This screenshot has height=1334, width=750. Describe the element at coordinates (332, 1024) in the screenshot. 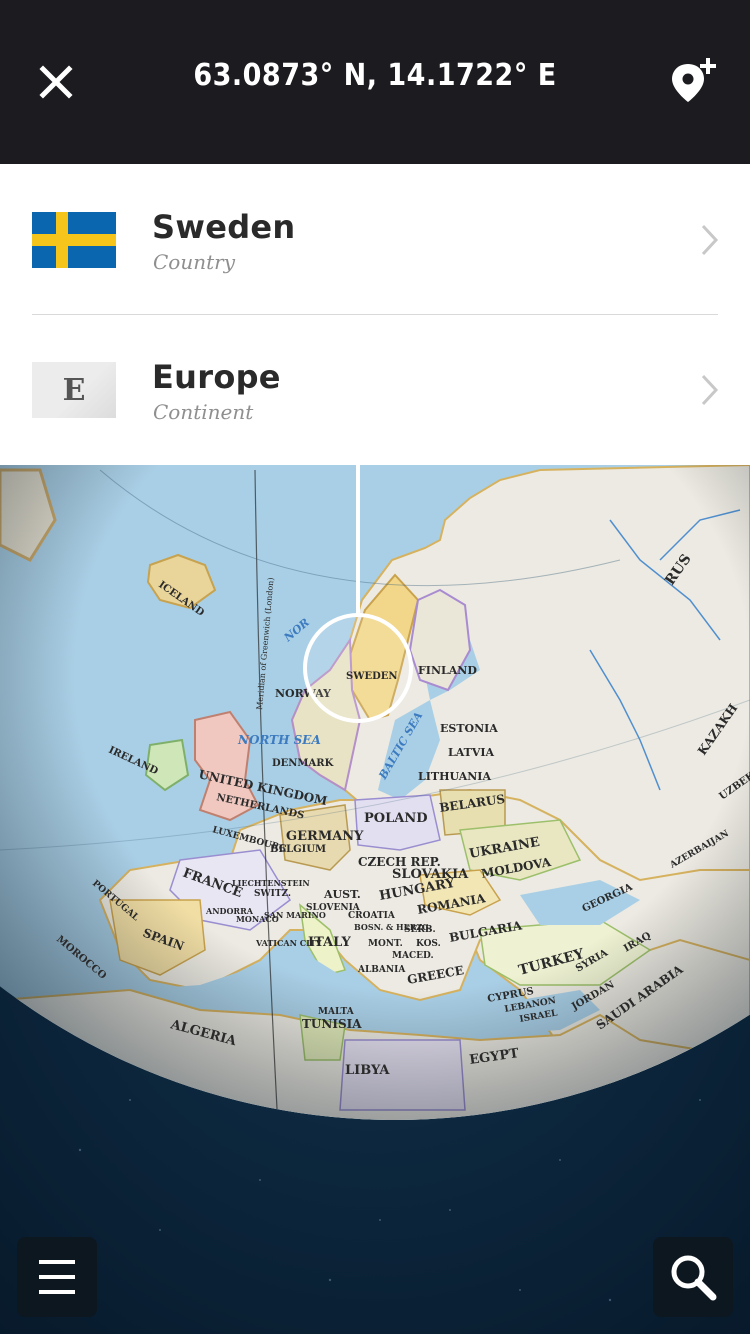

I see `map-label: TUNISIA` at that location.